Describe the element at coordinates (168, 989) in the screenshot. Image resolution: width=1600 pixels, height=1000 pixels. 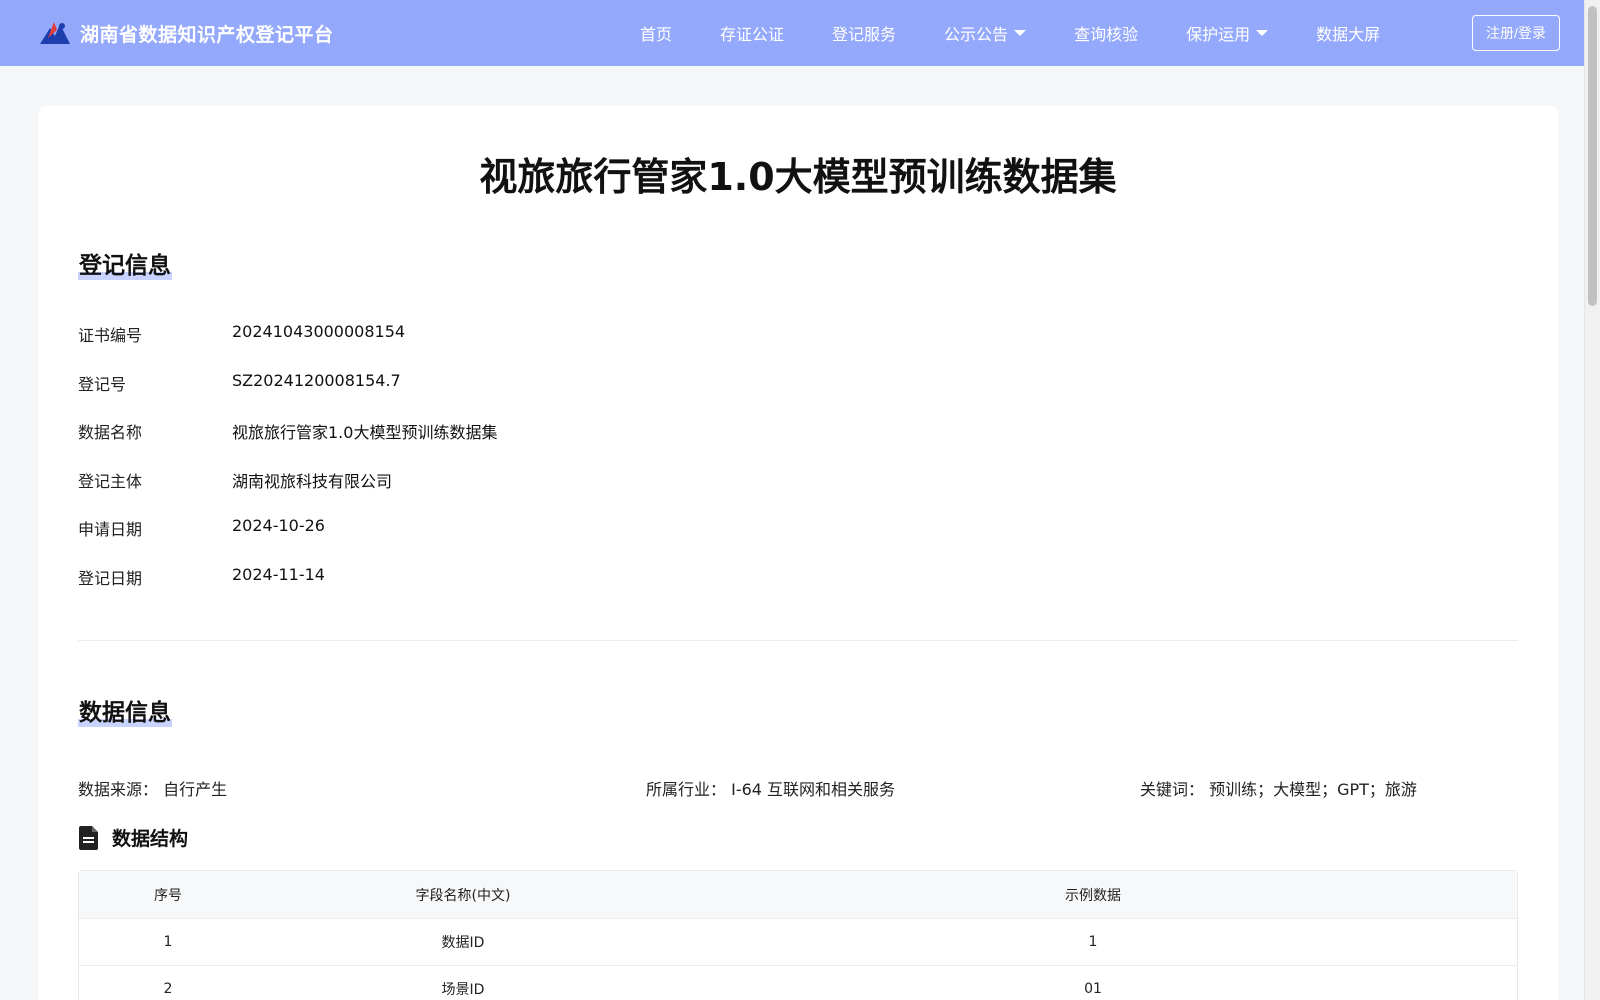
I see `table-cell: 2` at that location.